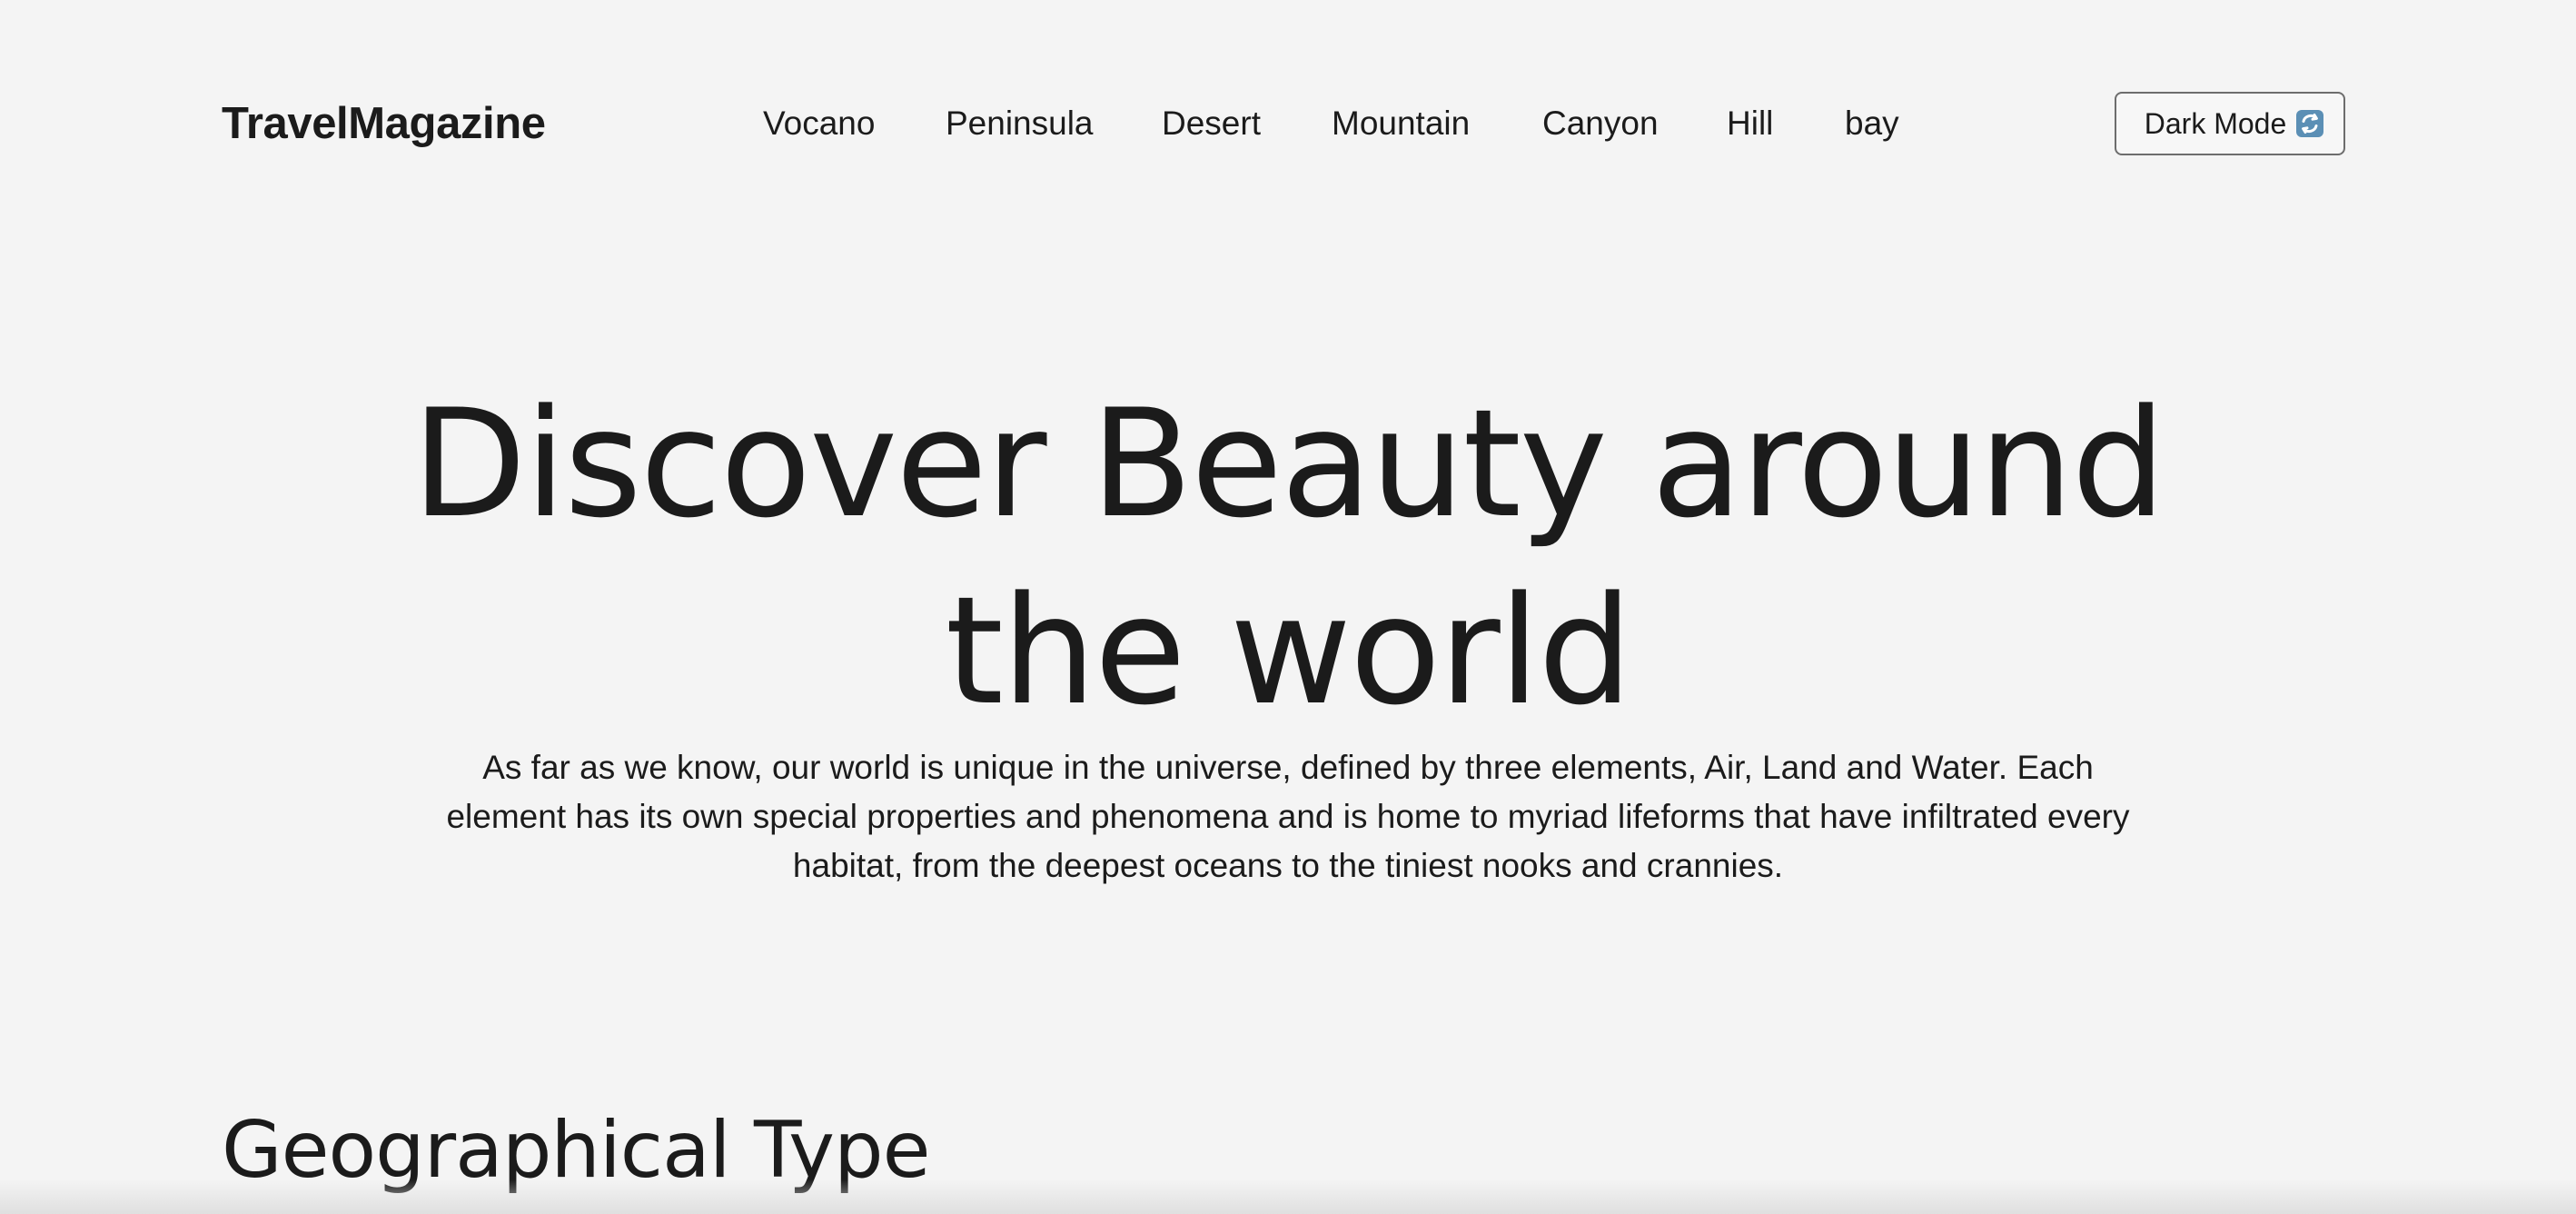 This screenshot has height=1214, width=2576. I want to click on nav-link-bay: bay, so click(1872, 124).